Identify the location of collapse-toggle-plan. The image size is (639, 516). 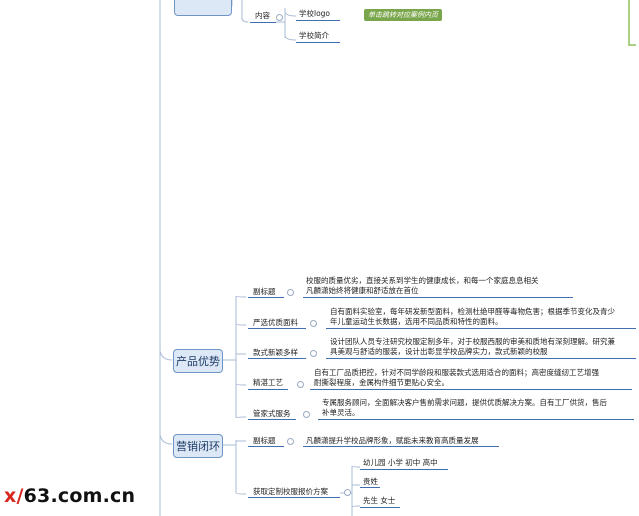
(347, 492).